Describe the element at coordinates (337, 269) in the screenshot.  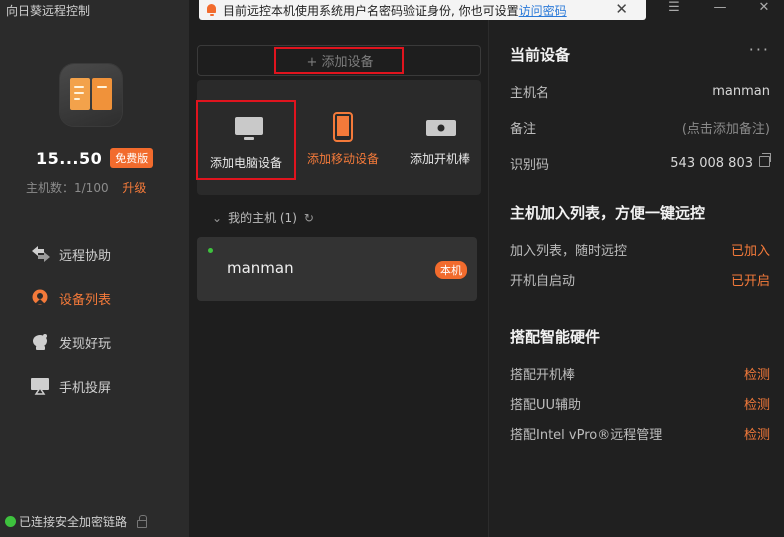
I see `device-card: manman 本机` at that location.